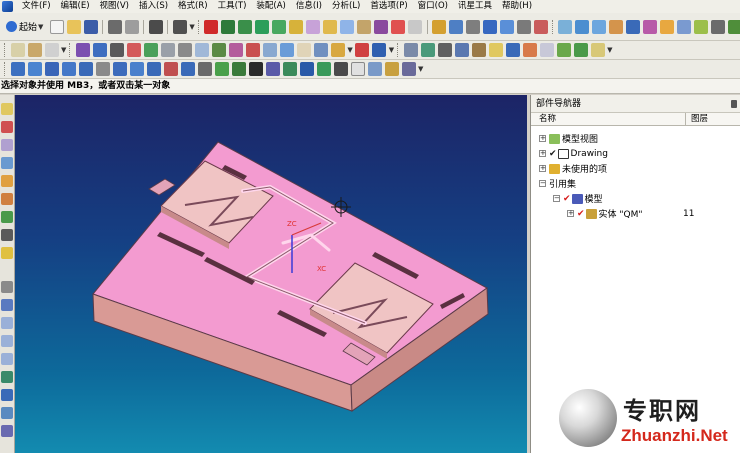 The image size is (740, 453). I want to click on resource-tab-11-icon, so click(7, 305).